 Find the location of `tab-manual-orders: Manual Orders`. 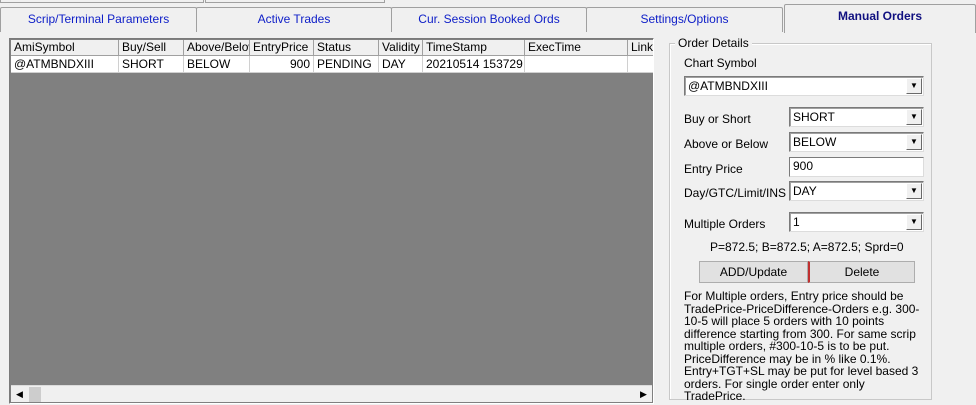

tab-manual-orders: Manual Orders is located at coordinates (880, 18).